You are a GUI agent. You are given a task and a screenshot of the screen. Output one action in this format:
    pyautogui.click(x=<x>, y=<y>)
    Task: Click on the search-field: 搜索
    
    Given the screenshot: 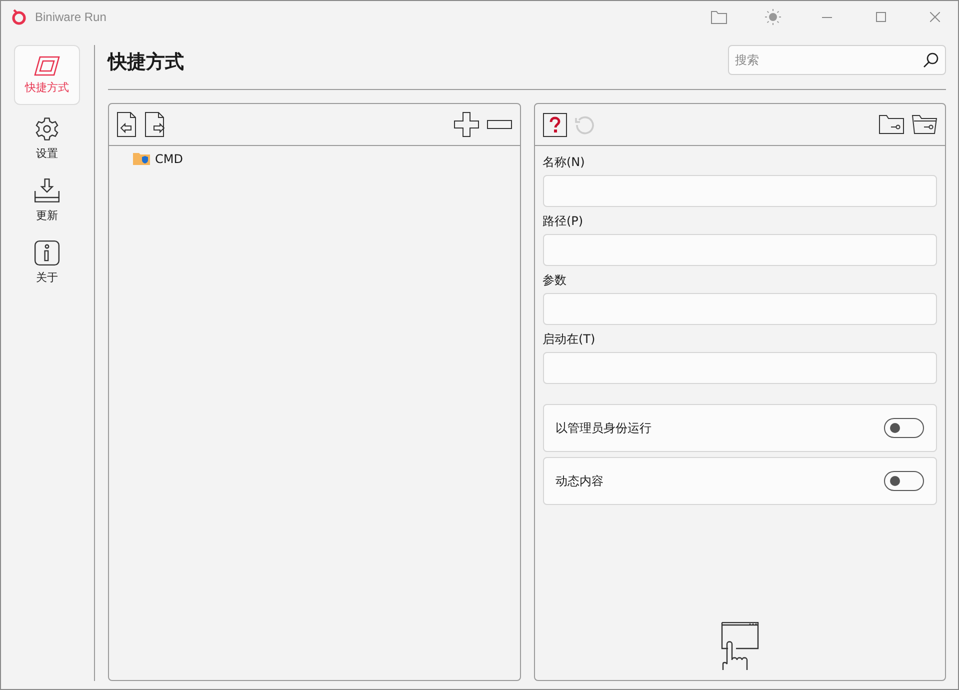 What is the action you would take?
    pyautogui.click(x=837, y=60)
    